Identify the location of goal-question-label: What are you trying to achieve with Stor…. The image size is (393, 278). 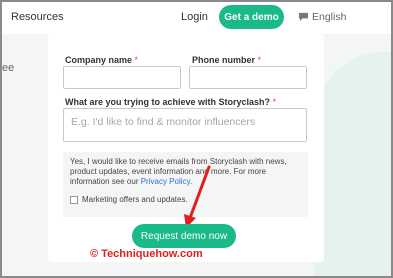
(171, 102).